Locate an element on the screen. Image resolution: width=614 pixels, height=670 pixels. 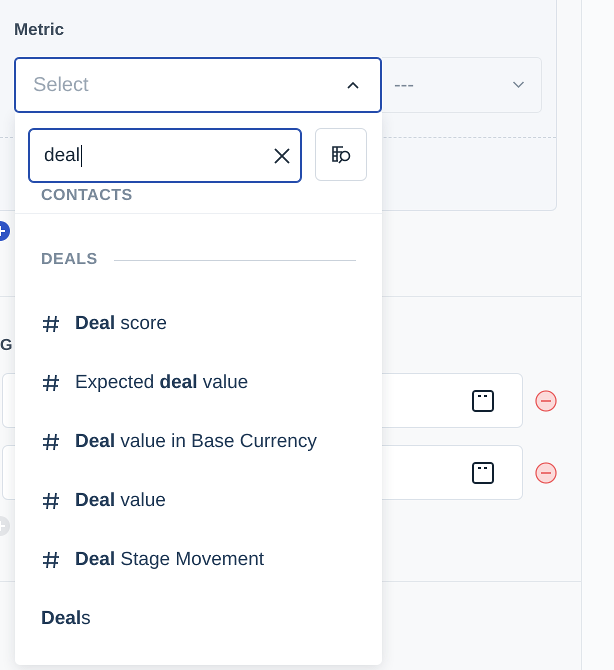
menu-item: Expected deal value is located at coordinates (198, 382).